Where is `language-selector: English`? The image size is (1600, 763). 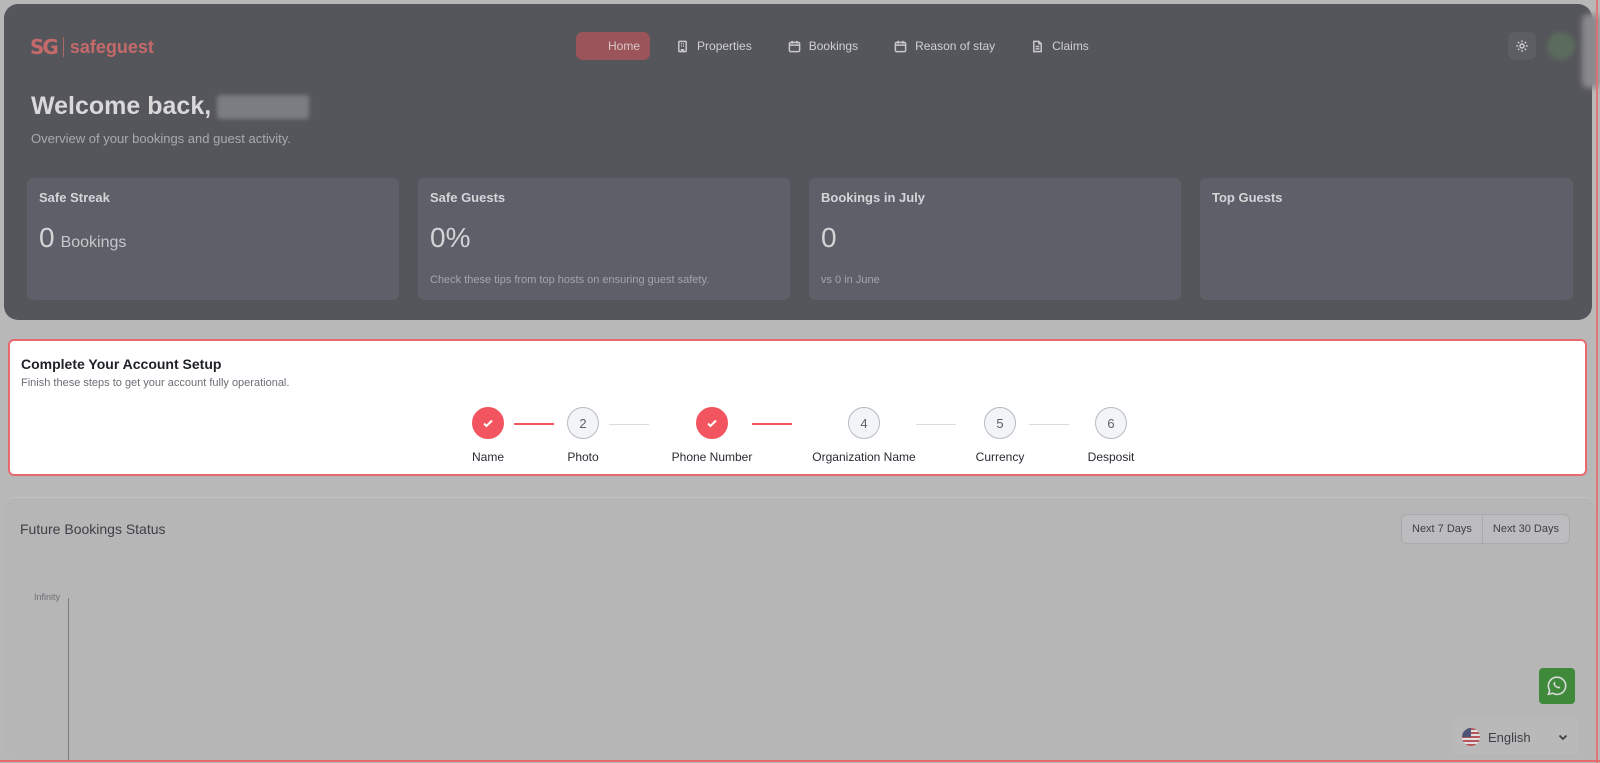 language-selector: English is located at coordinates (1515, 737).